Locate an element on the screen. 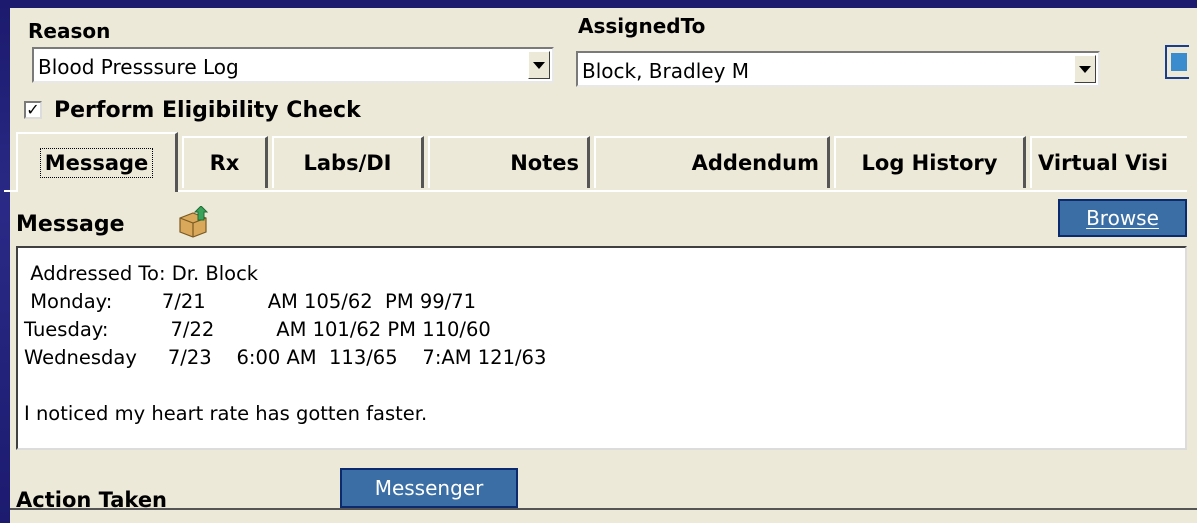  browse-button: Browse is located at coordinates (1122, 218).